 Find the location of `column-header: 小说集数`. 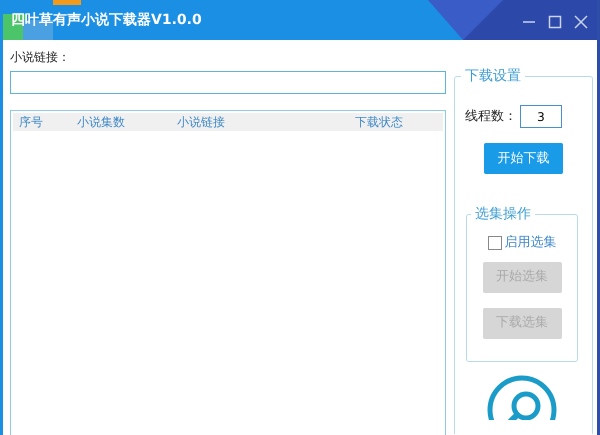

column-header: 小说集数 is located at coordinates (121, 122).